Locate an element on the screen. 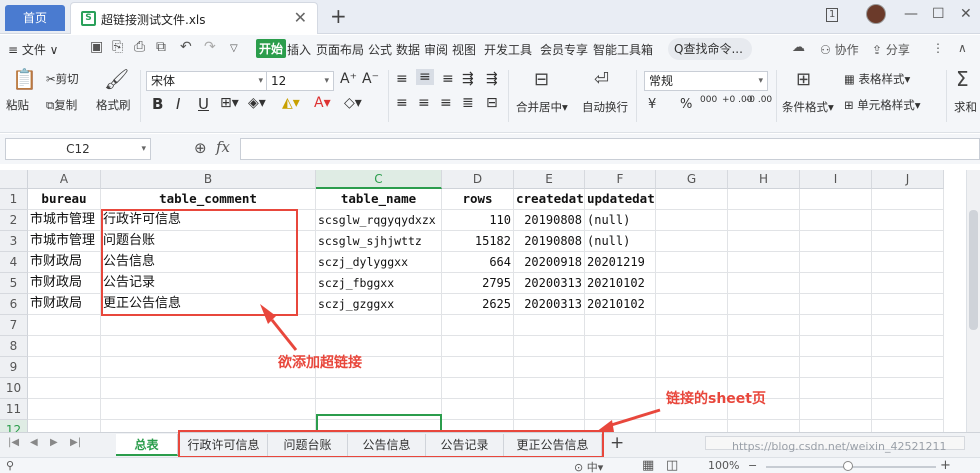 The width and height of the screenshot is (980, 473). data-cell: 664 is located at coordinates (478, 262).